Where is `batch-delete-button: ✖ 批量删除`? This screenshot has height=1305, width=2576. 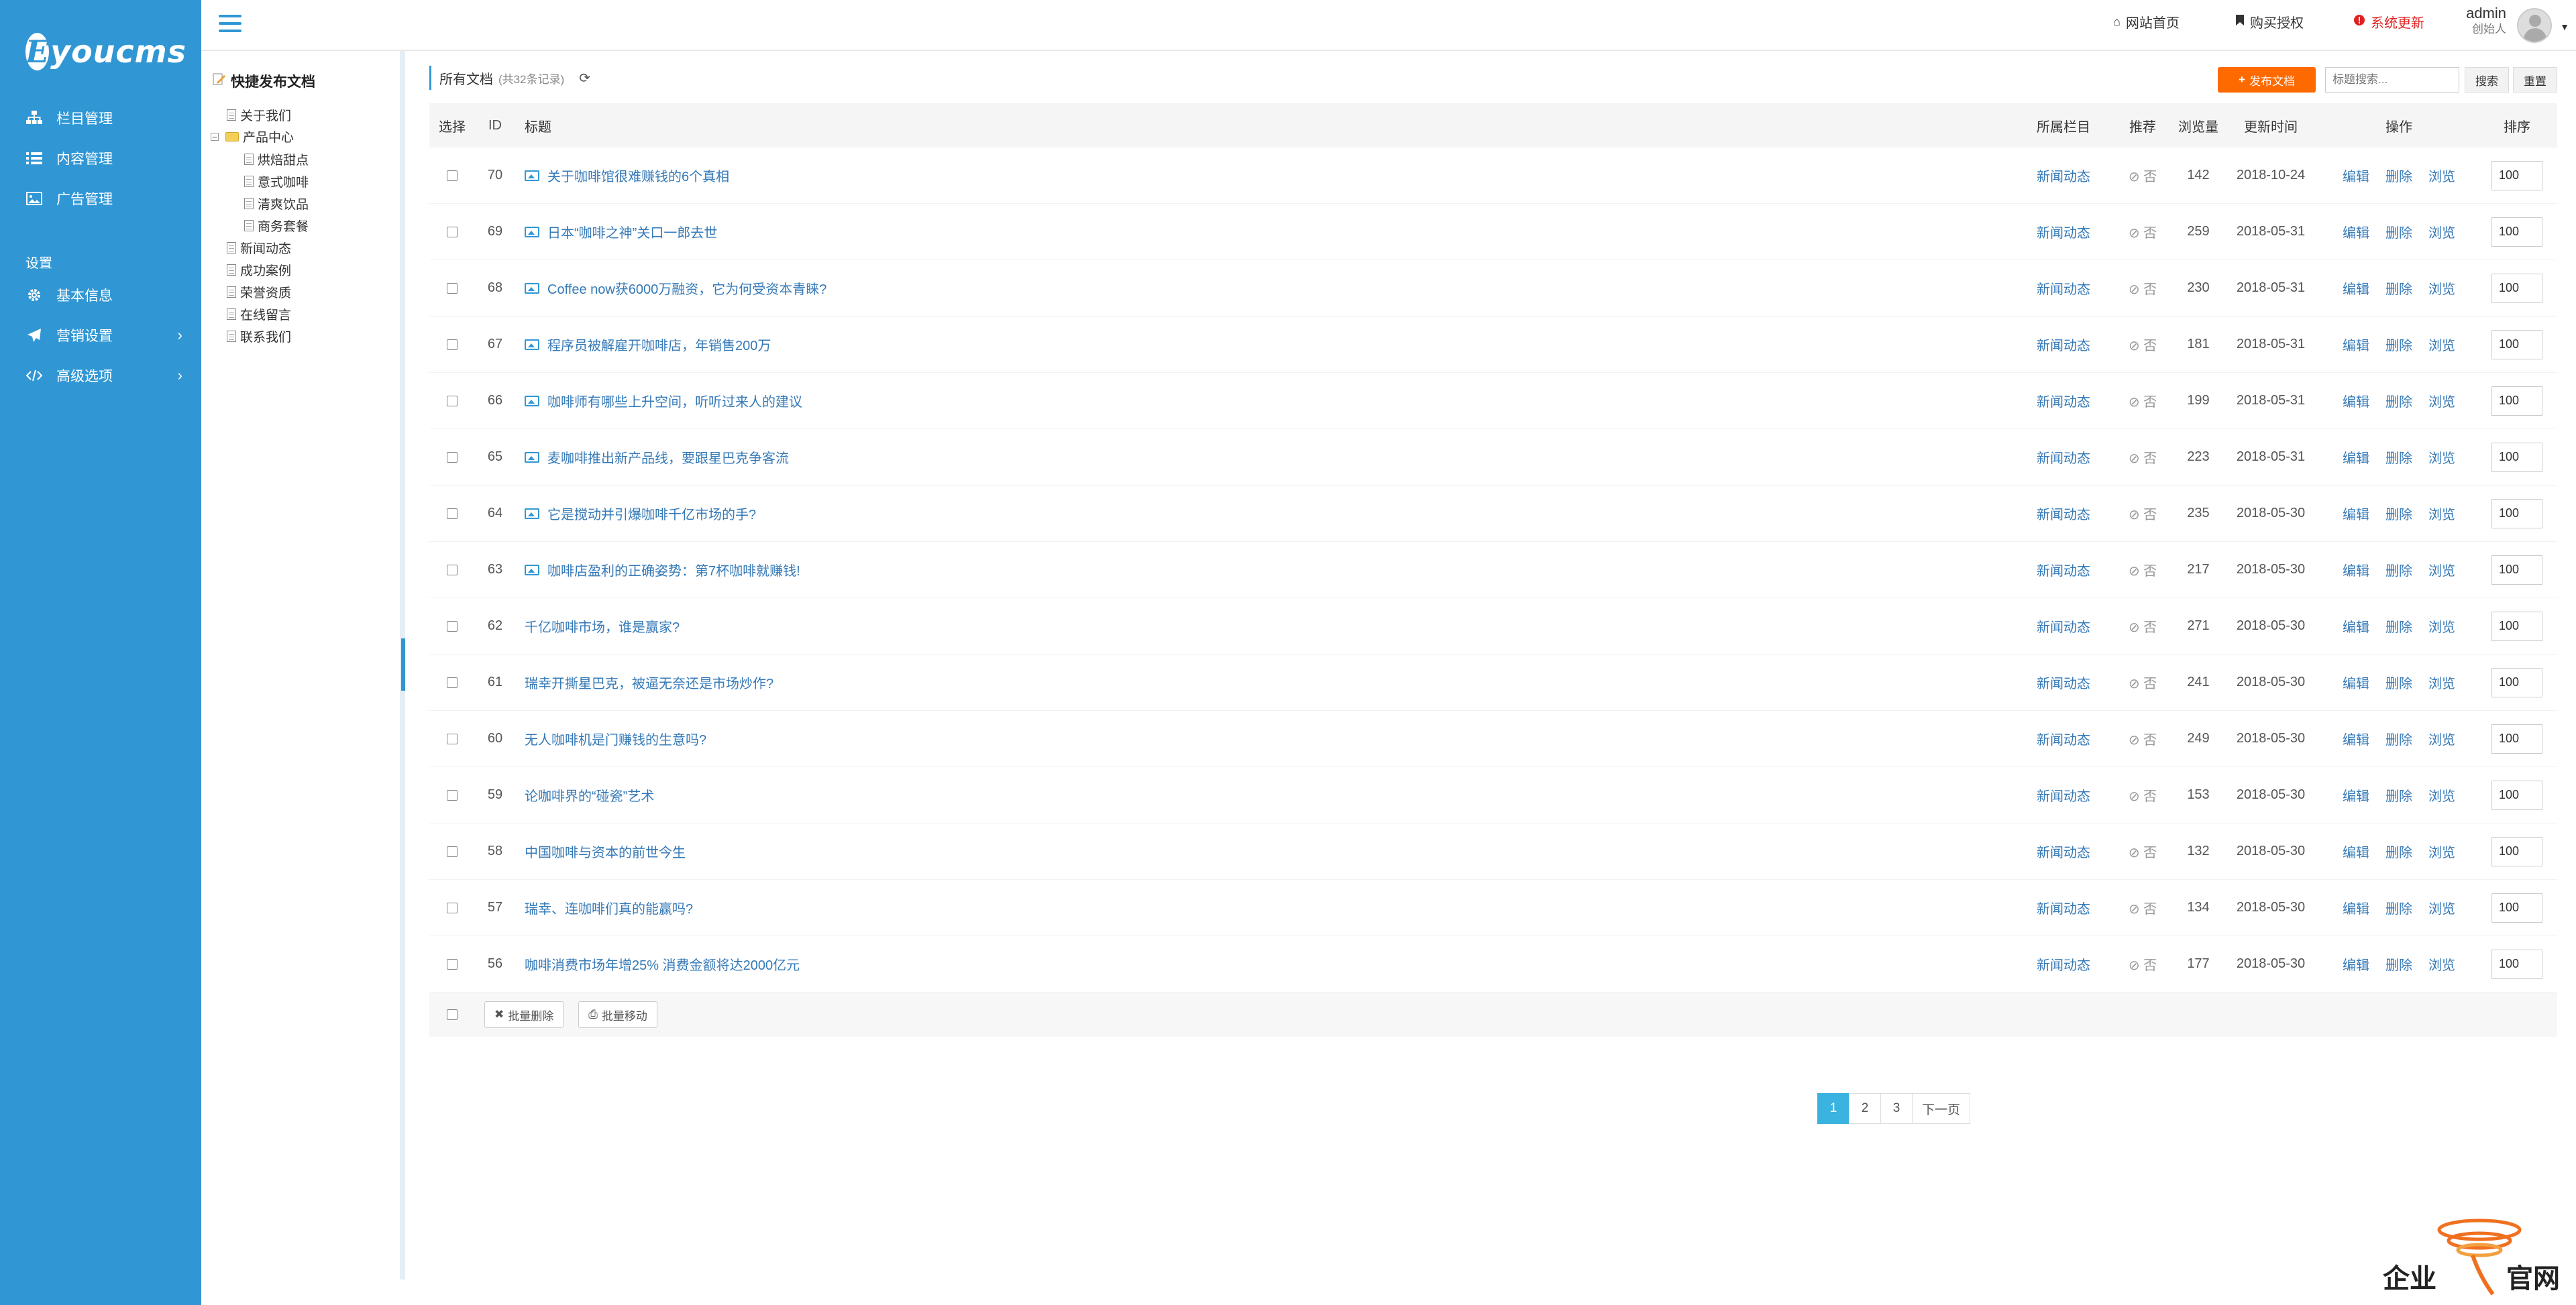 batch-delete-button: ✖ 批量删除 is located at coordinates (524, 1014).